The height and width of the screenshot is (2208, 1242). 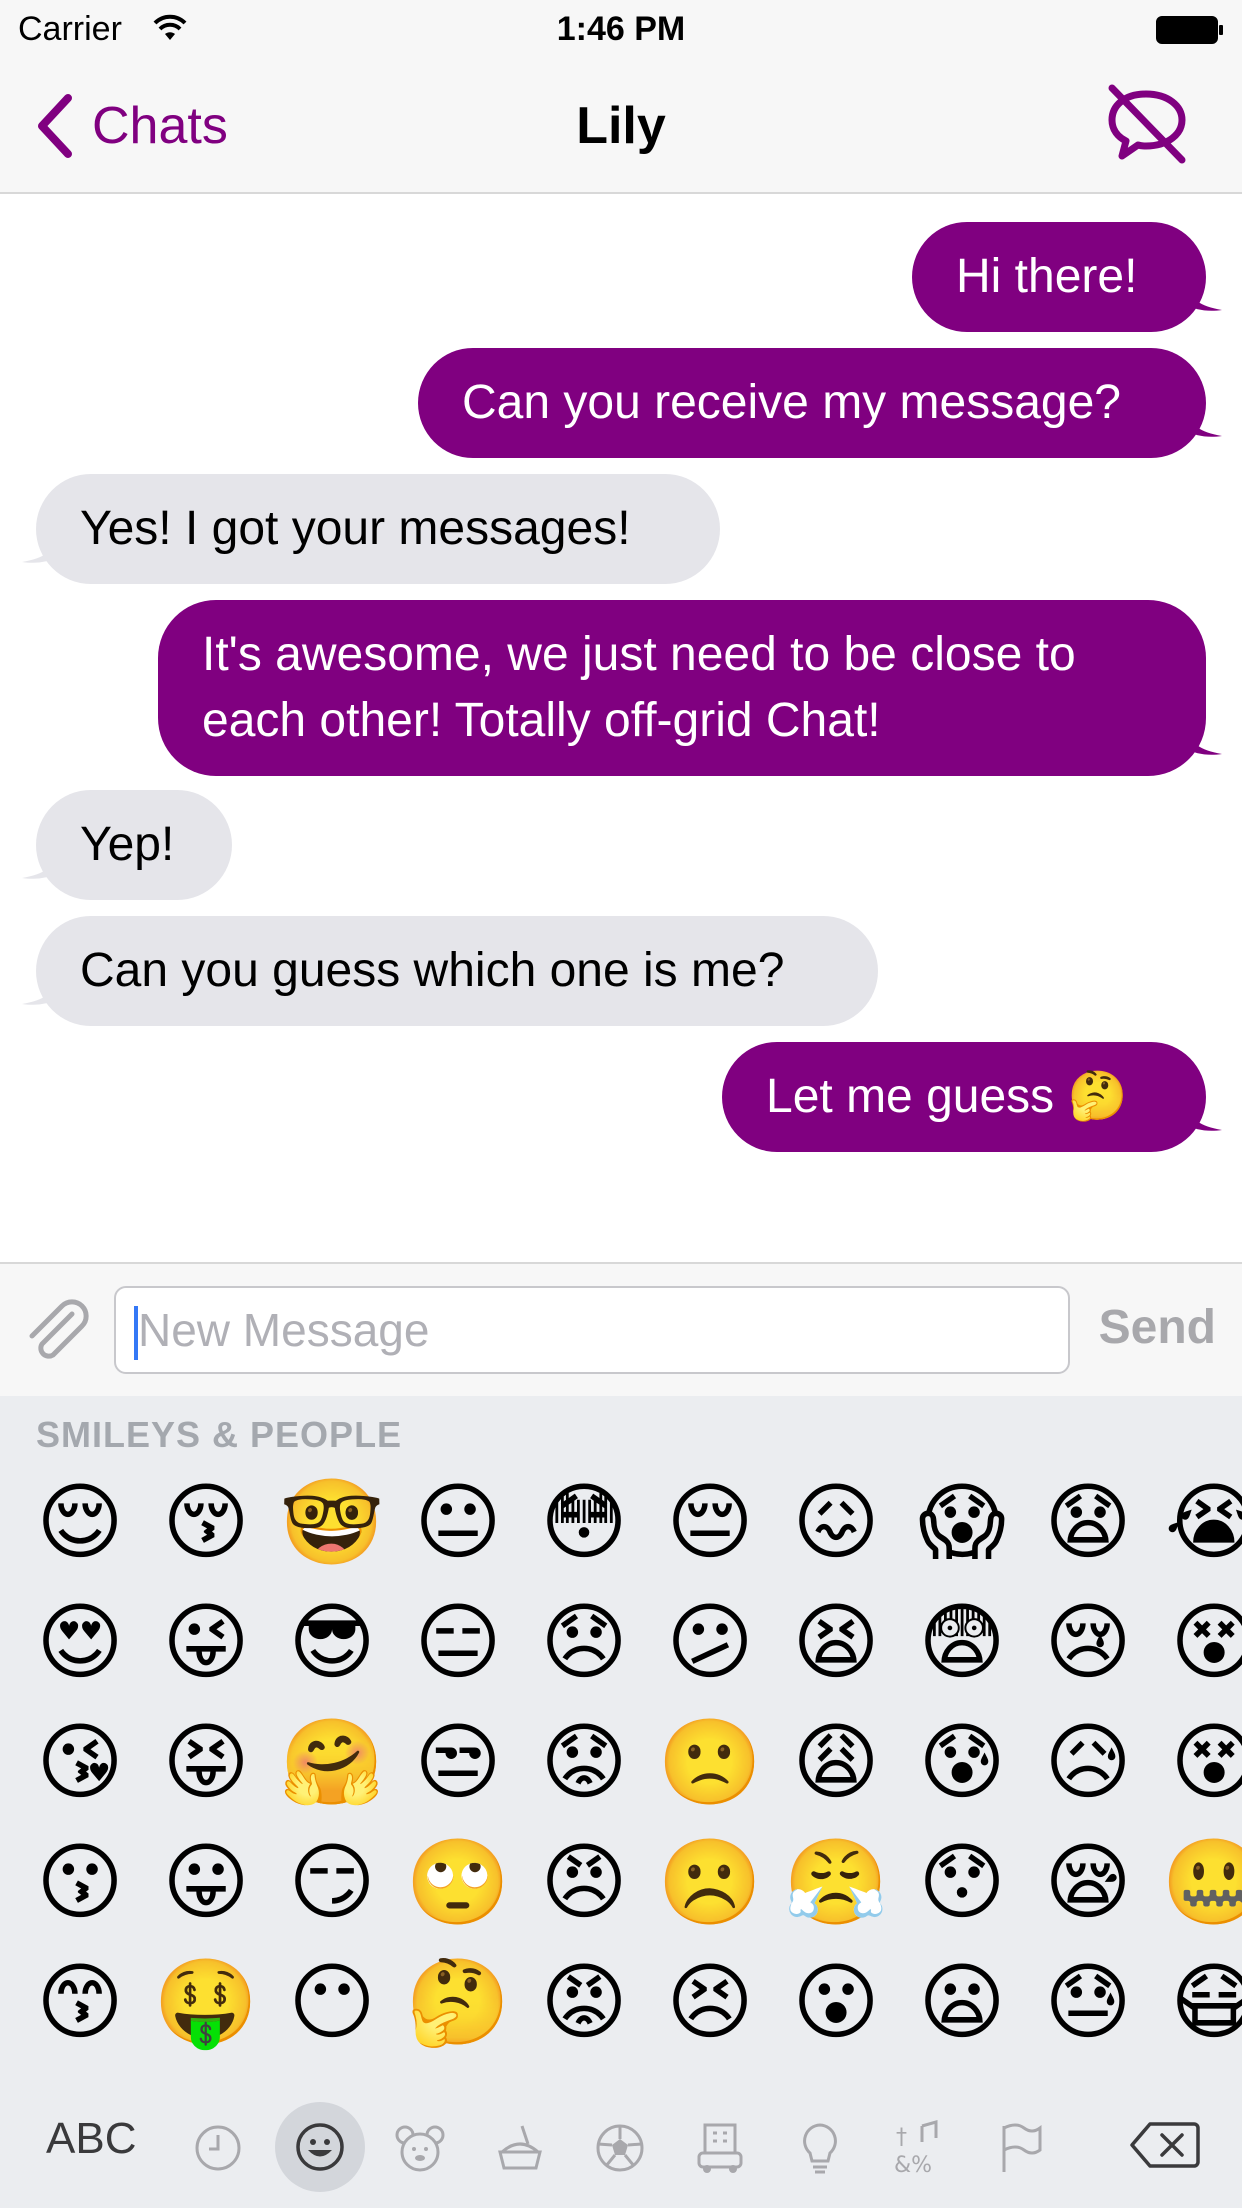 What do you see at coordinates (584, 1642) in the screenshot?
I see `emoji-key: 😞` at bounding box center [584, 1642].